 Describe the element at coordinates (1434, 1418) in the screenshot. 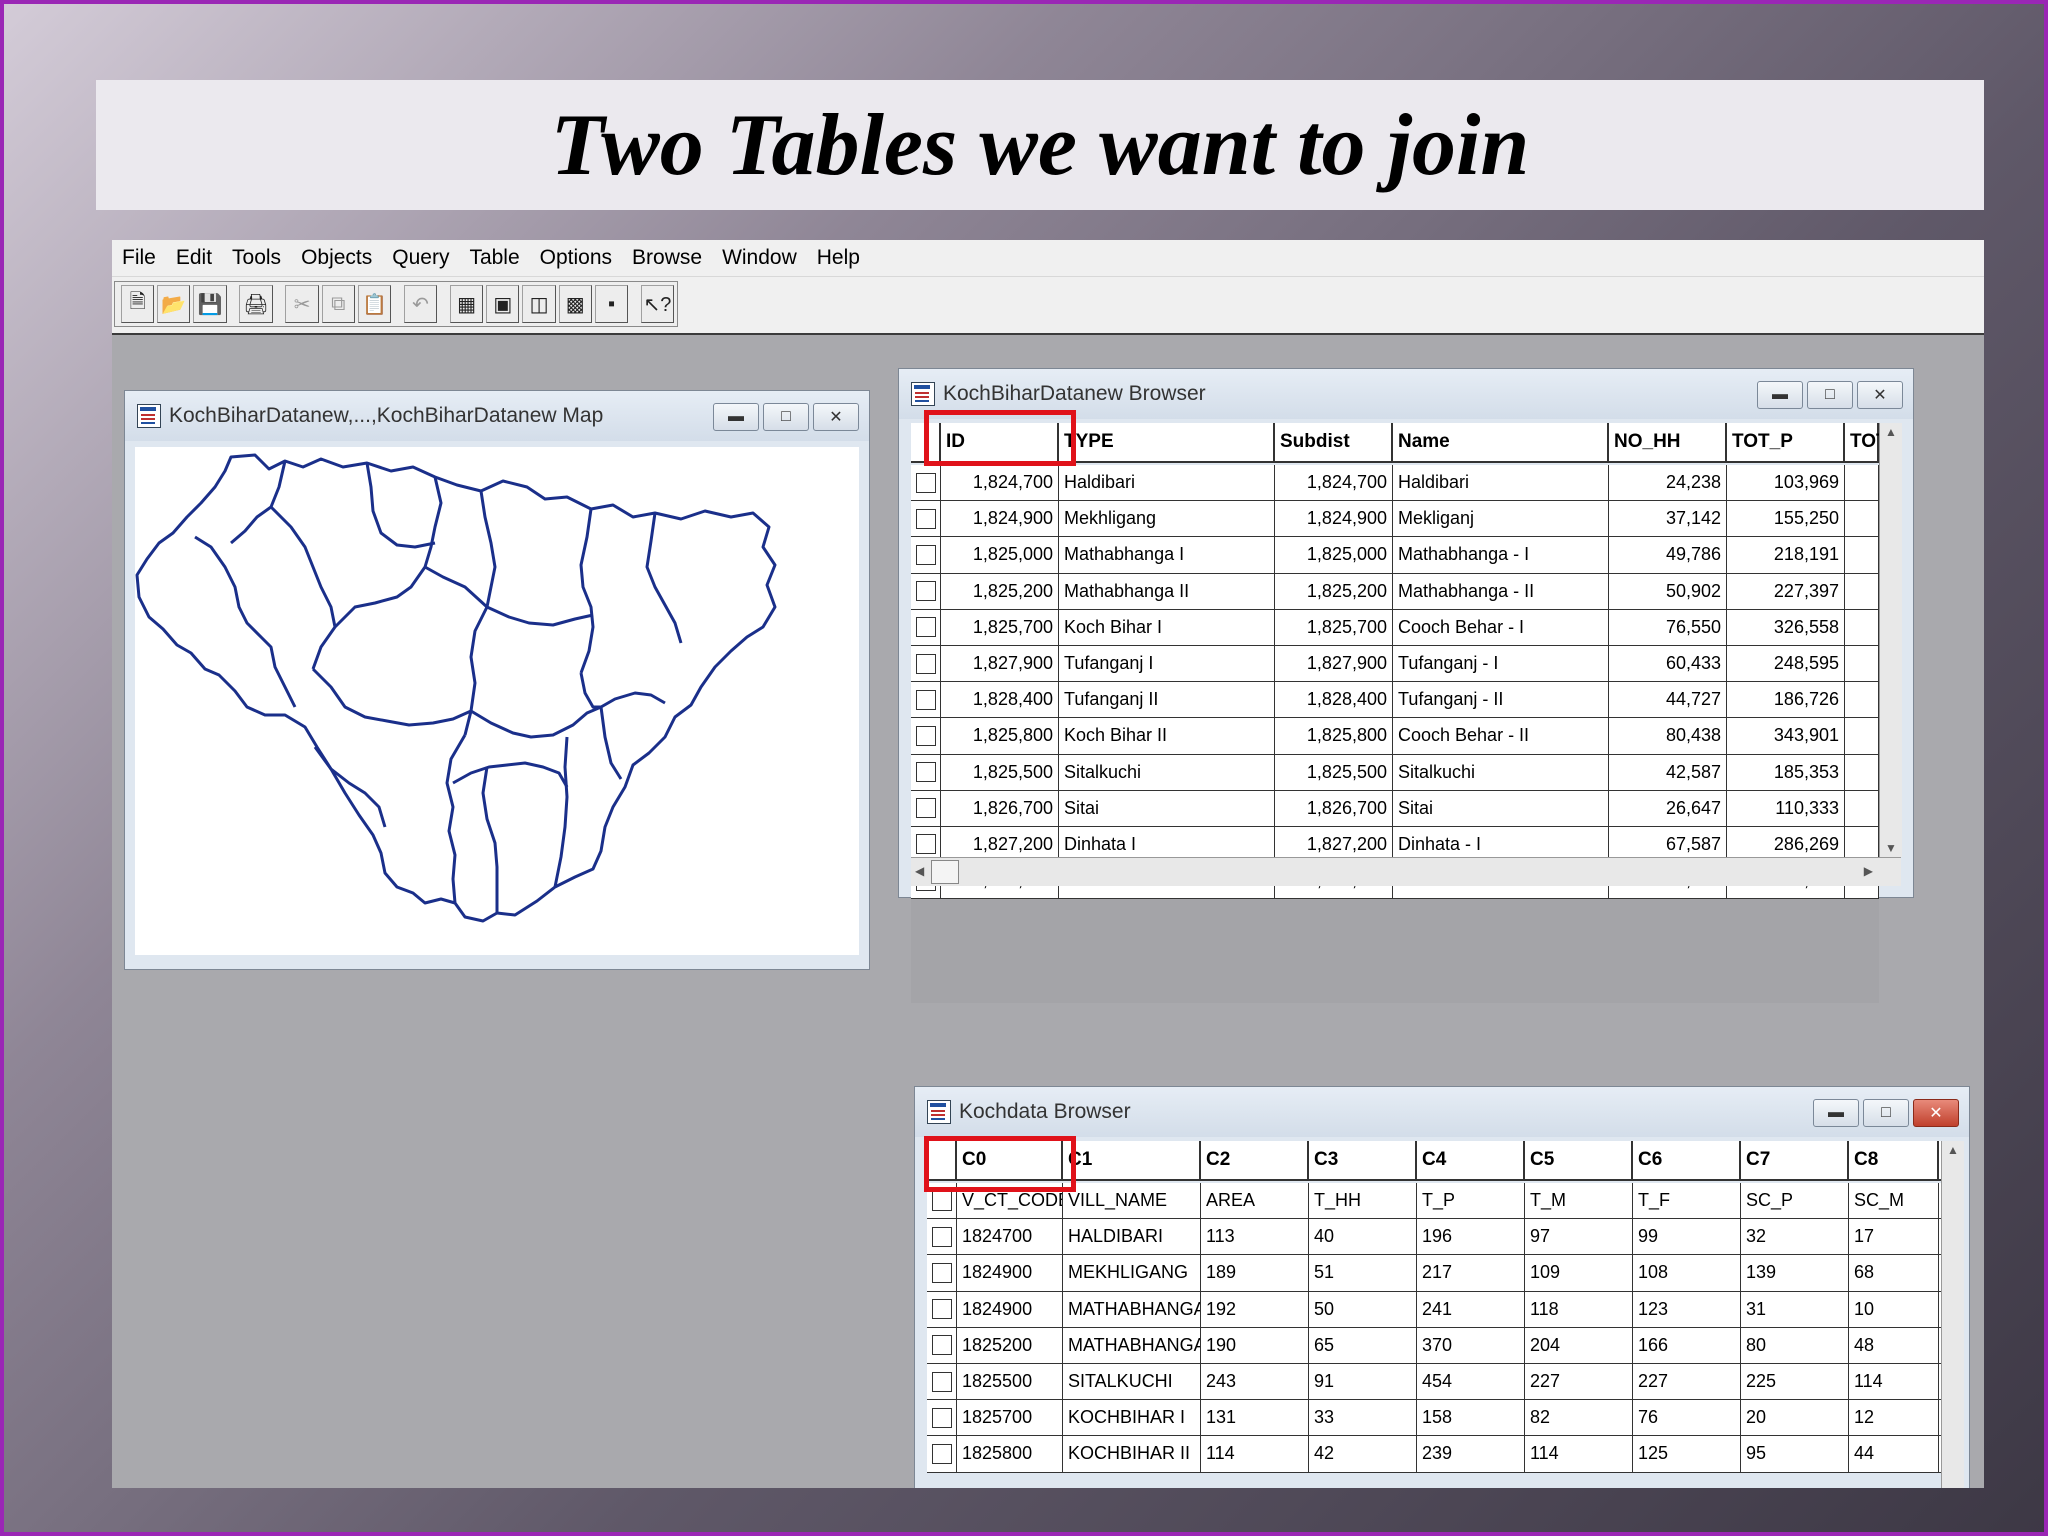

I see `table-row: 1825700 KOCHBIHAR I 131 33 158 82 76 20 12` at that location.